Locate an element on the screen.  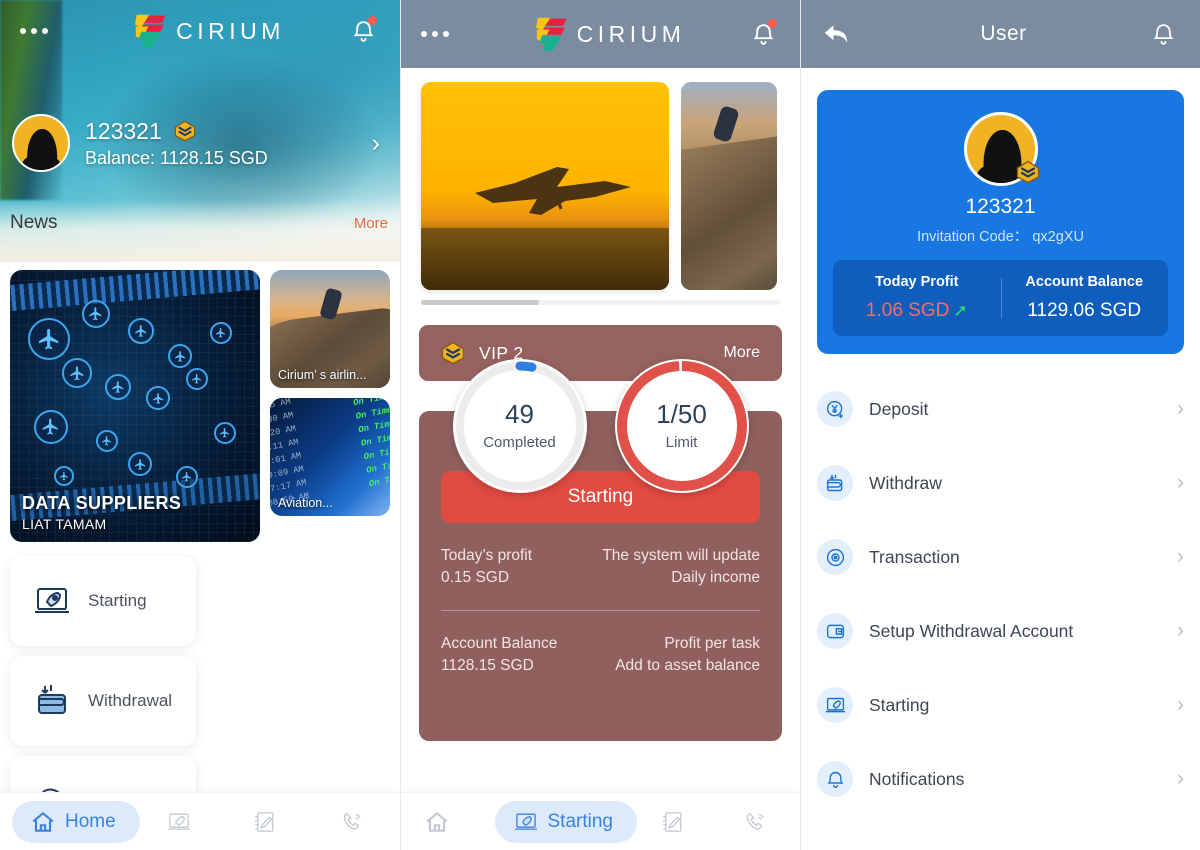
back-arrow-icon is located at coordinates (841, 34).